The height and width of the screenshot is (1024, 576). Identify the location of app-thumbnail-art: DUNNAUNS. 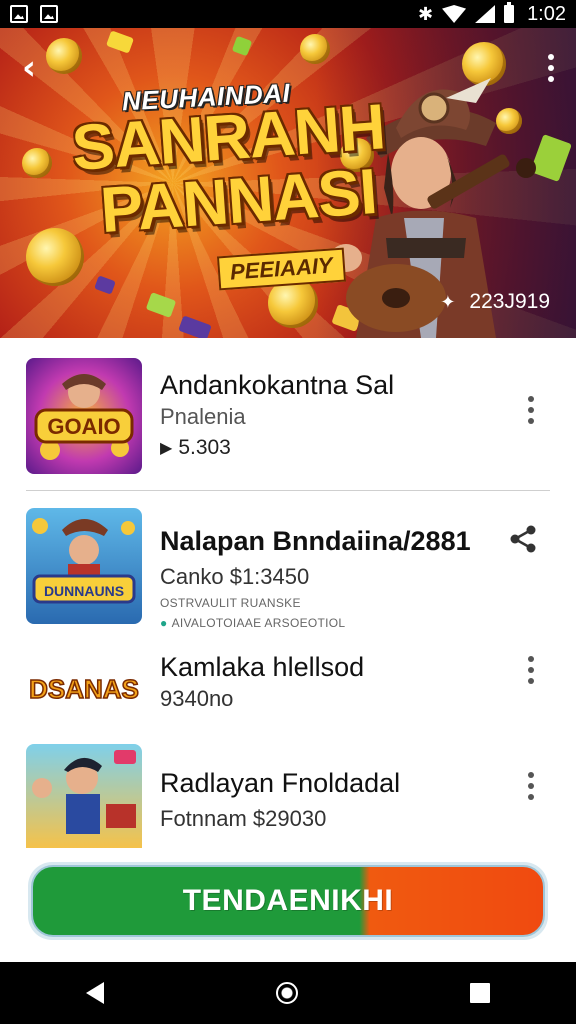
(84, 561).